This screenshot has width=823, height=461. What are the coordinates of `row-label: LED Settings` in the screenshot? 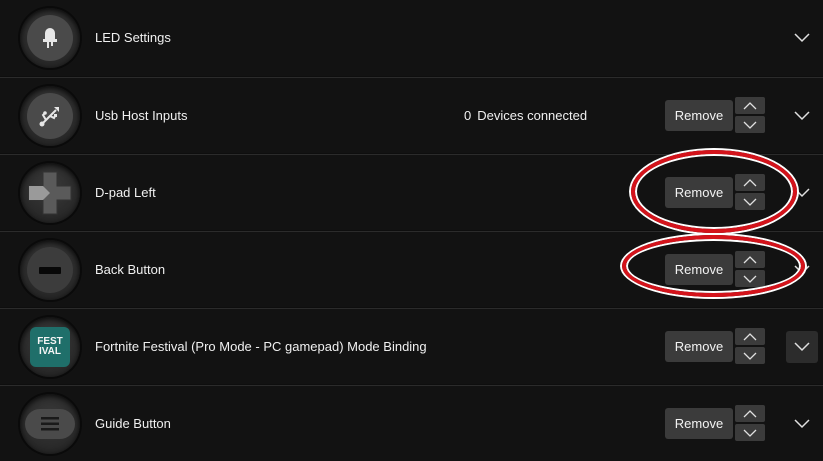 It's located at (133, 37).